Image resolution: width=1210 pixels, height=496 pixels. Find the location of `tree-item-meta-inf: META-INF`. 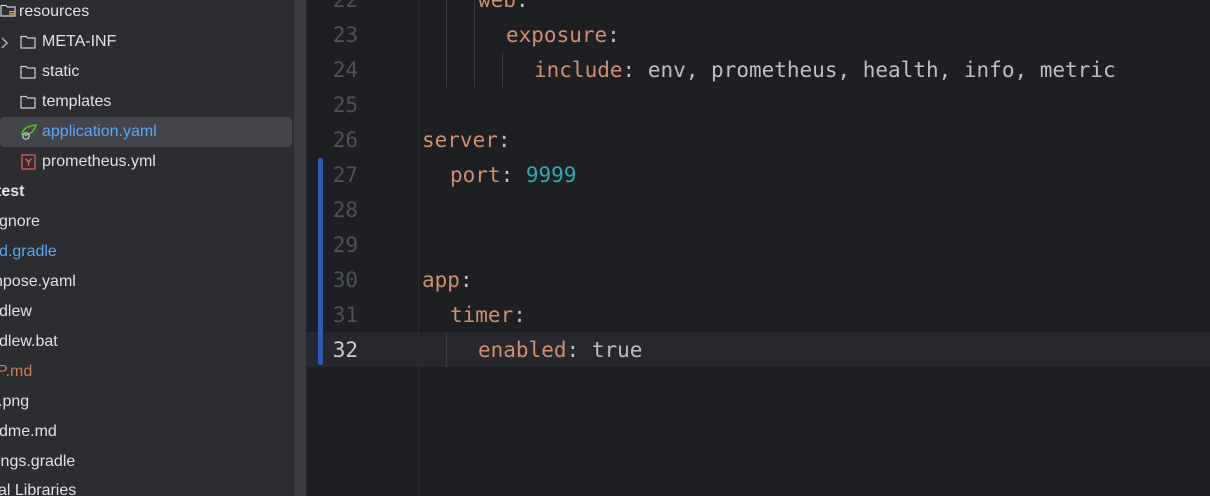

tree-item-meta-inf: META-INF is located at coordinates (146, 42).